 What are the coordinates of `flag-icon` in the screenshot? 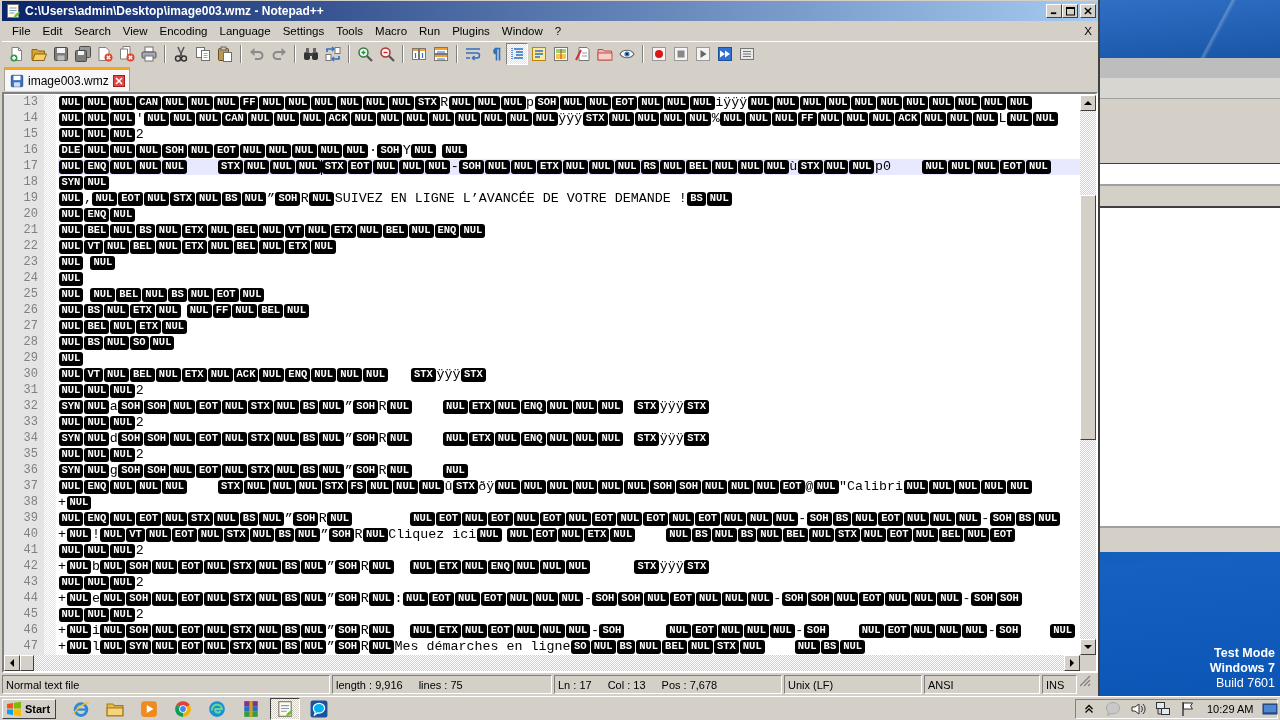 It's located at (1188, 708).